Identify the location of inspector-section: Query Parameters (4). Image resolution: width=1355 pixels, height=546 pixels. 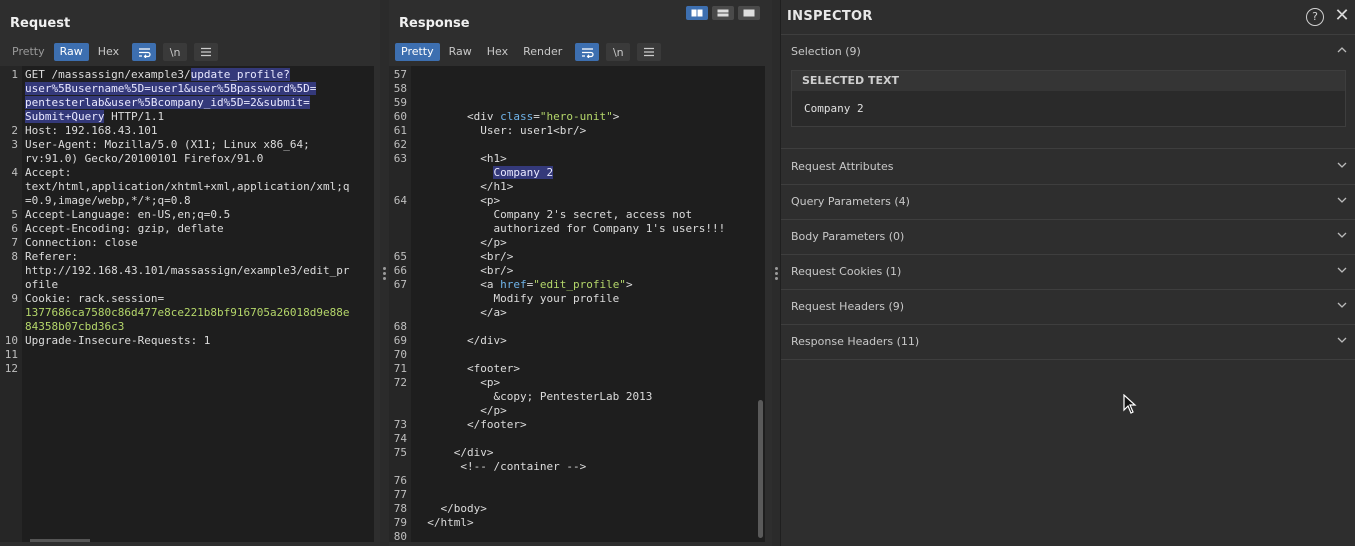
(1068, 202).